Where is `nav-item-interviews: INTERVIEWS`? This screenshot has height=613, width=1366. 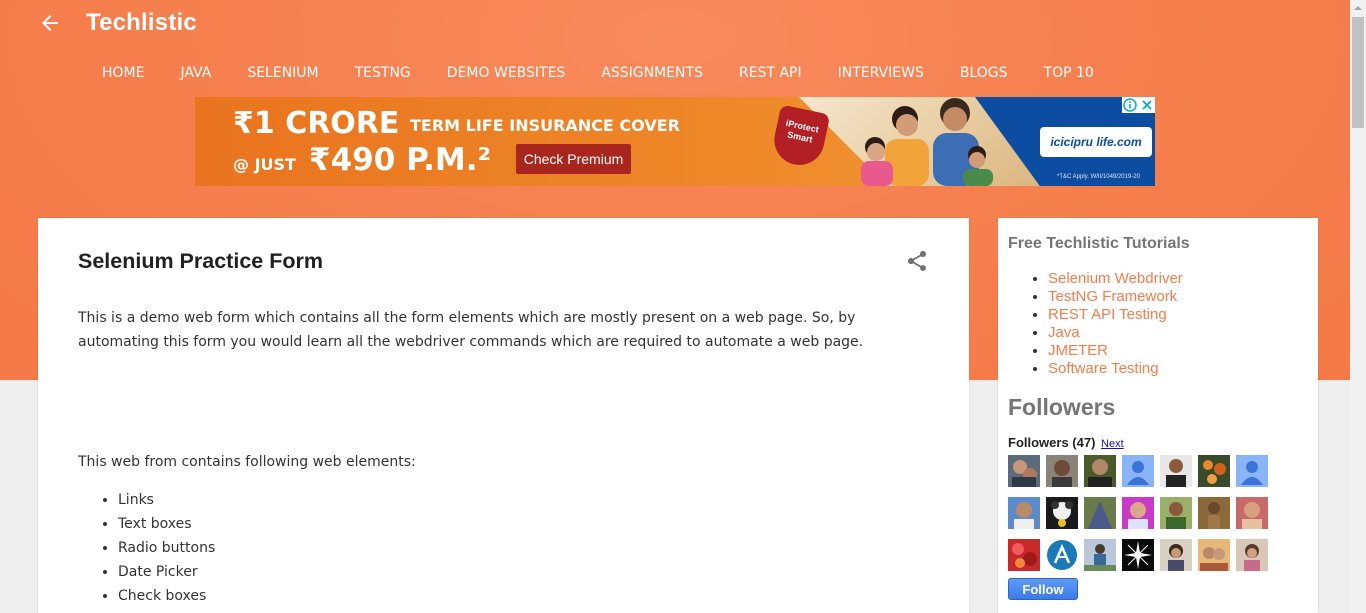 nav-item-interviews: INTERVIEWS is located at coordinates (881, 73).